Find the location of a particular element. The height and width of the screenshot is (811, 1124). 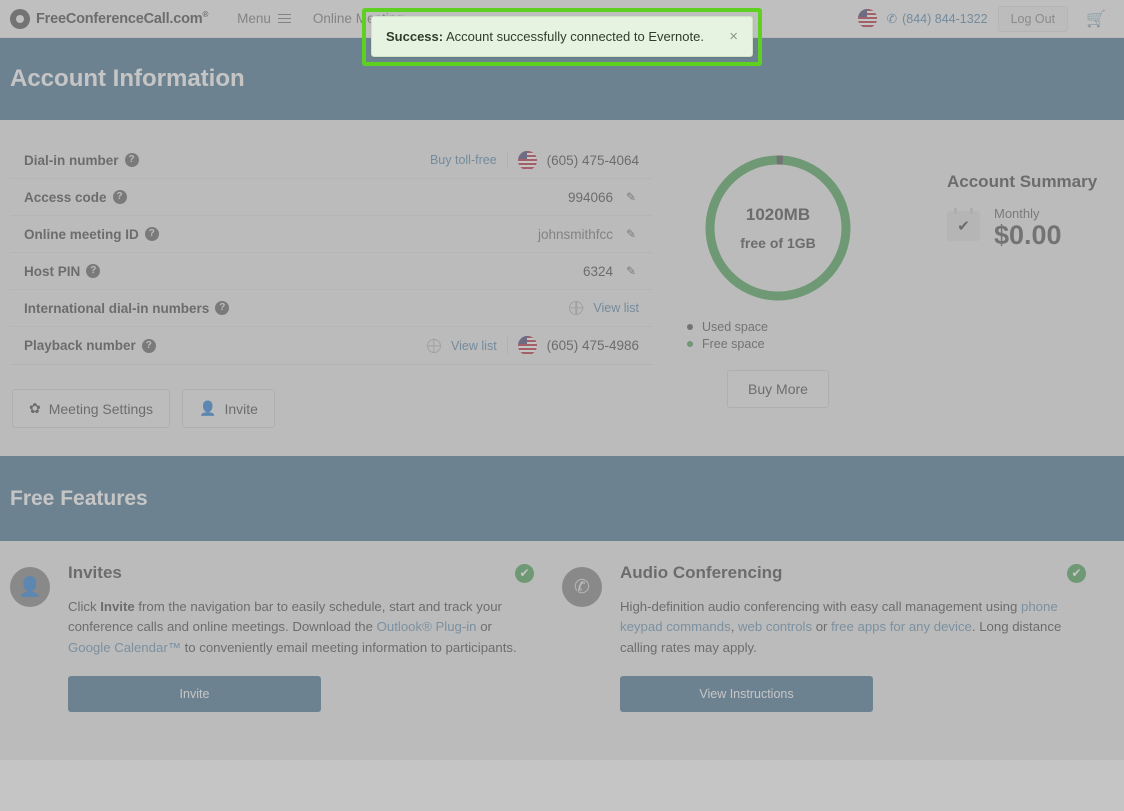

view-instructions-cta-button: View Instructions is located at coordinates (746, 694).